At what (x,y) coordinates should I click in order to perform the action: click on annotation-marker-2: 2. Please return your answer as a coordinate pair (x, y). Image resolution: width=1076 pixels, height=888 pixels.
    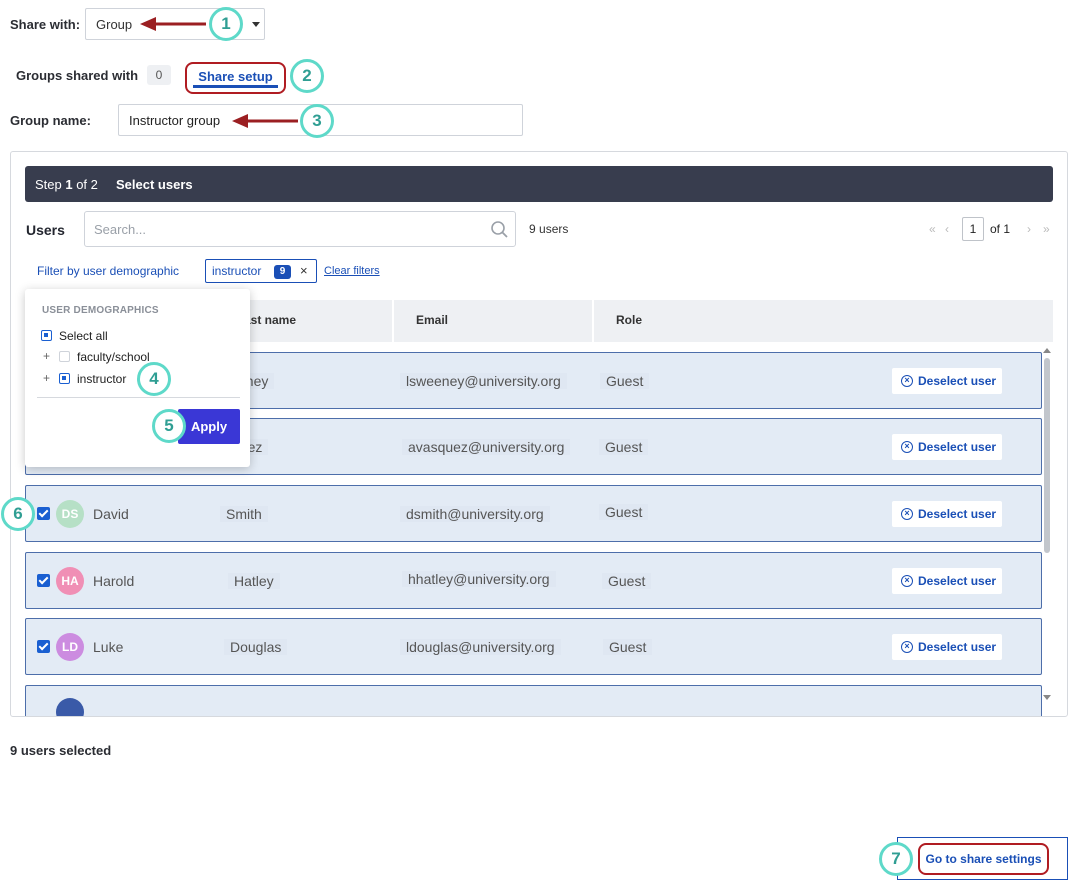
    Looking at the image, I should click on (307, 76).